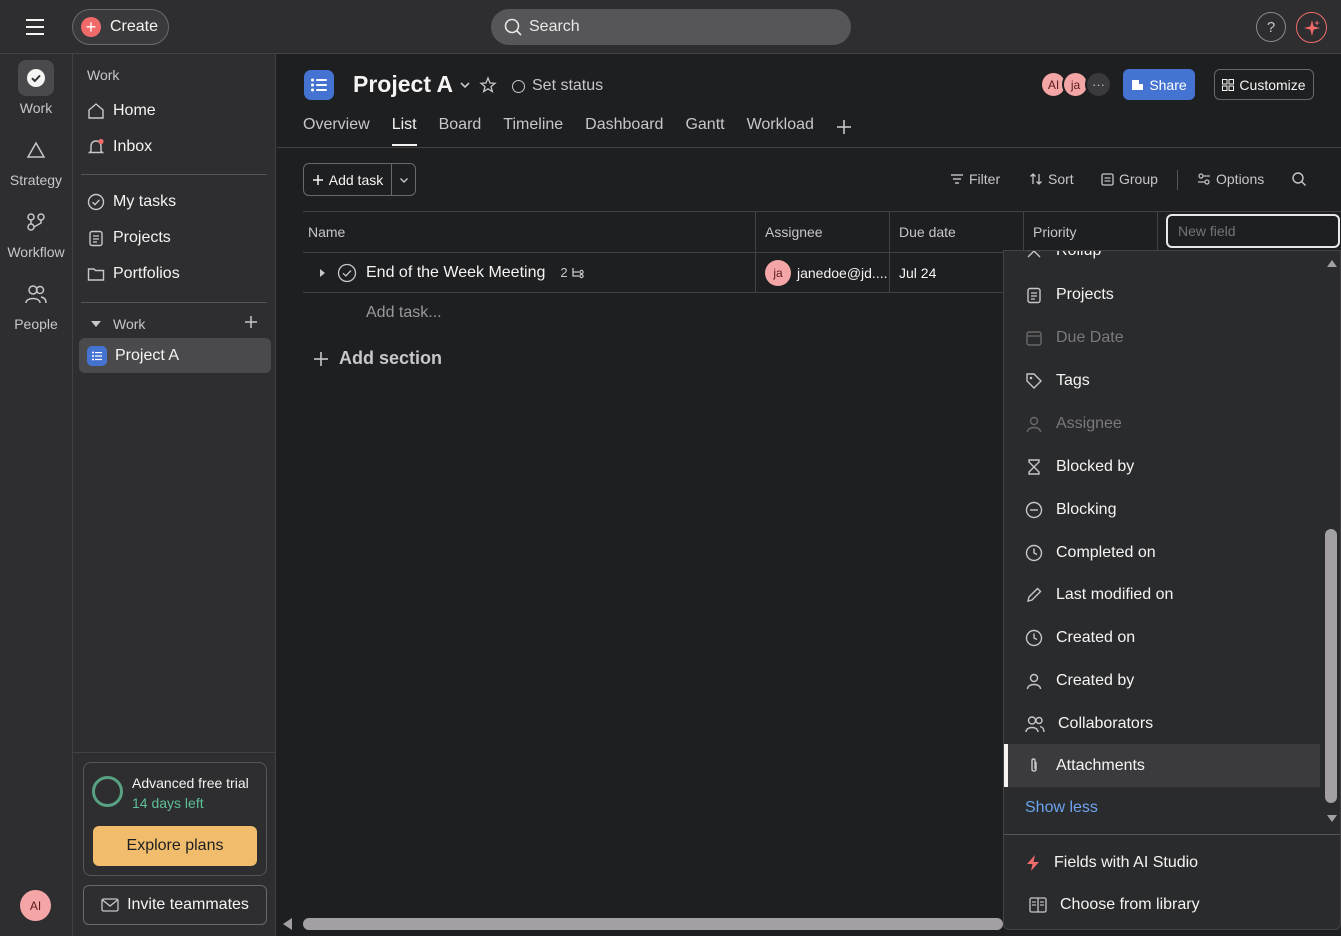  Describe the element at coordinates (1061, 808) in the screenshot. I see `show-less-link: Show less` at that location.